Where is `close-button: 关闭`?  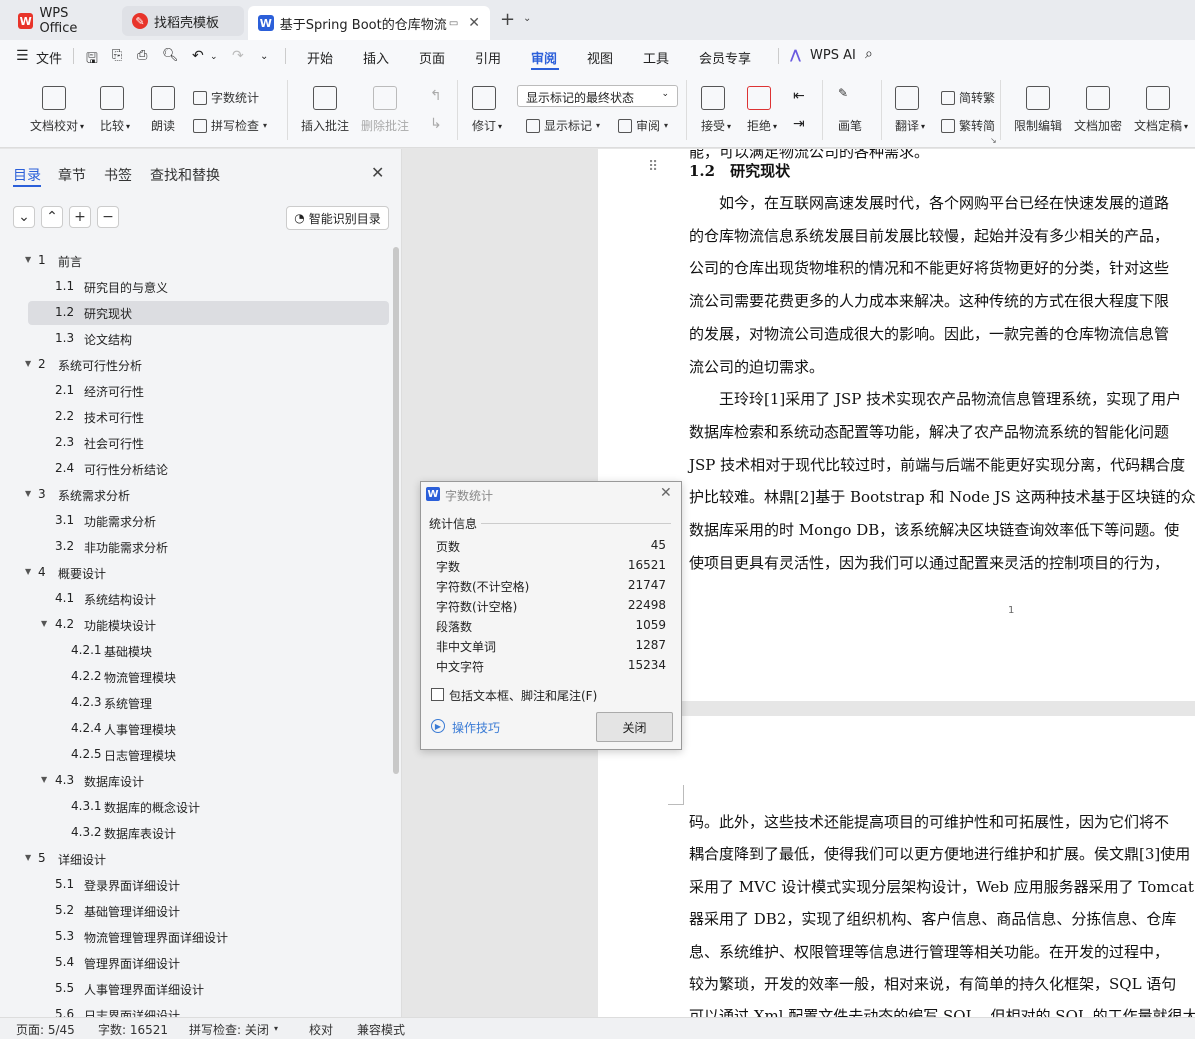
close-button: 关闭 is located at coordinates (634, 727).